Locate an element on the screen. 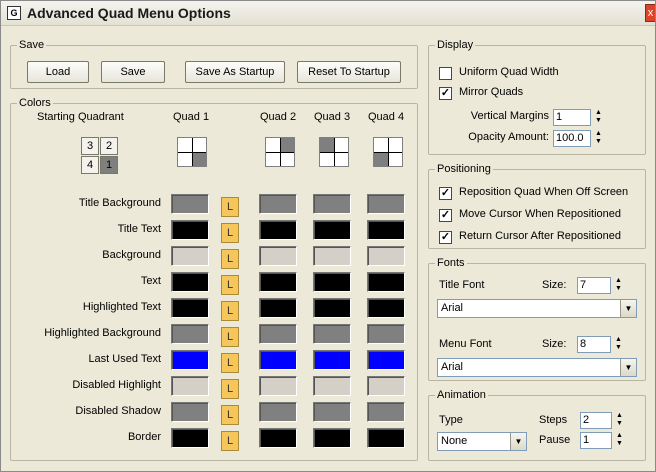  quad-4-header: Quad 4 is located at coordinates (386, 117).